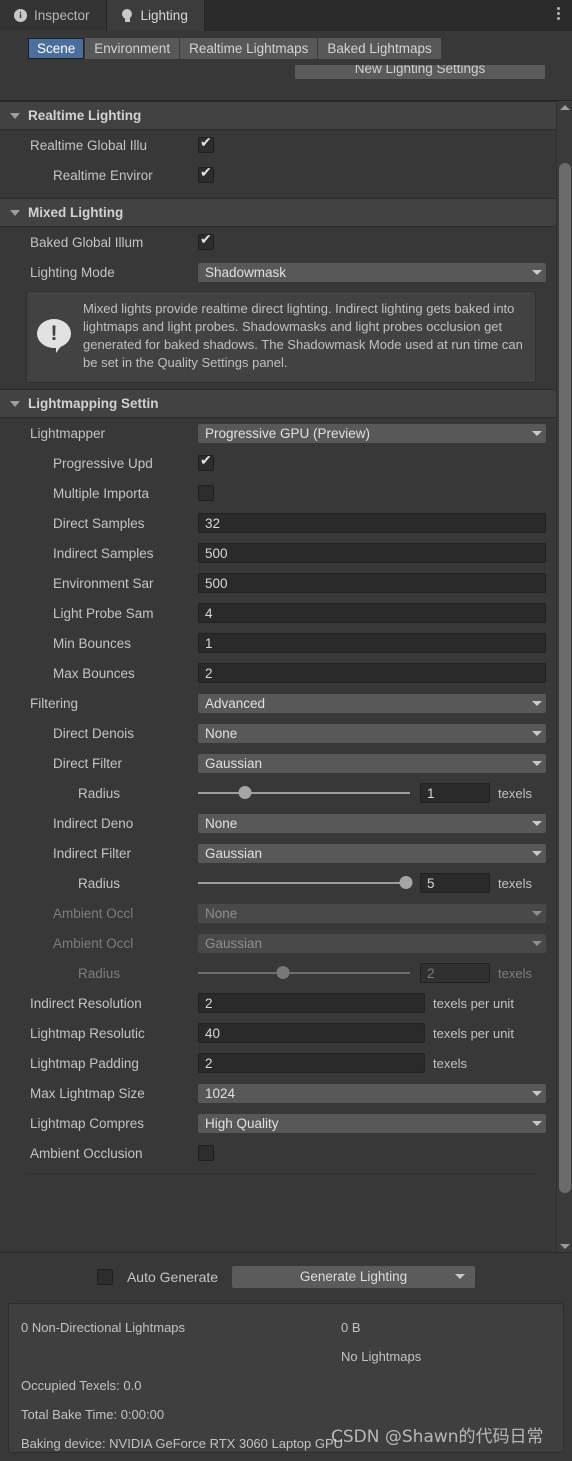 Image resolution: width=572 pixels, height=1461 pixels. What do you see at coordinates (206, 462) in the screenshot?
I see `progressive-updates-checkbox` at bounding box center [206, 462].